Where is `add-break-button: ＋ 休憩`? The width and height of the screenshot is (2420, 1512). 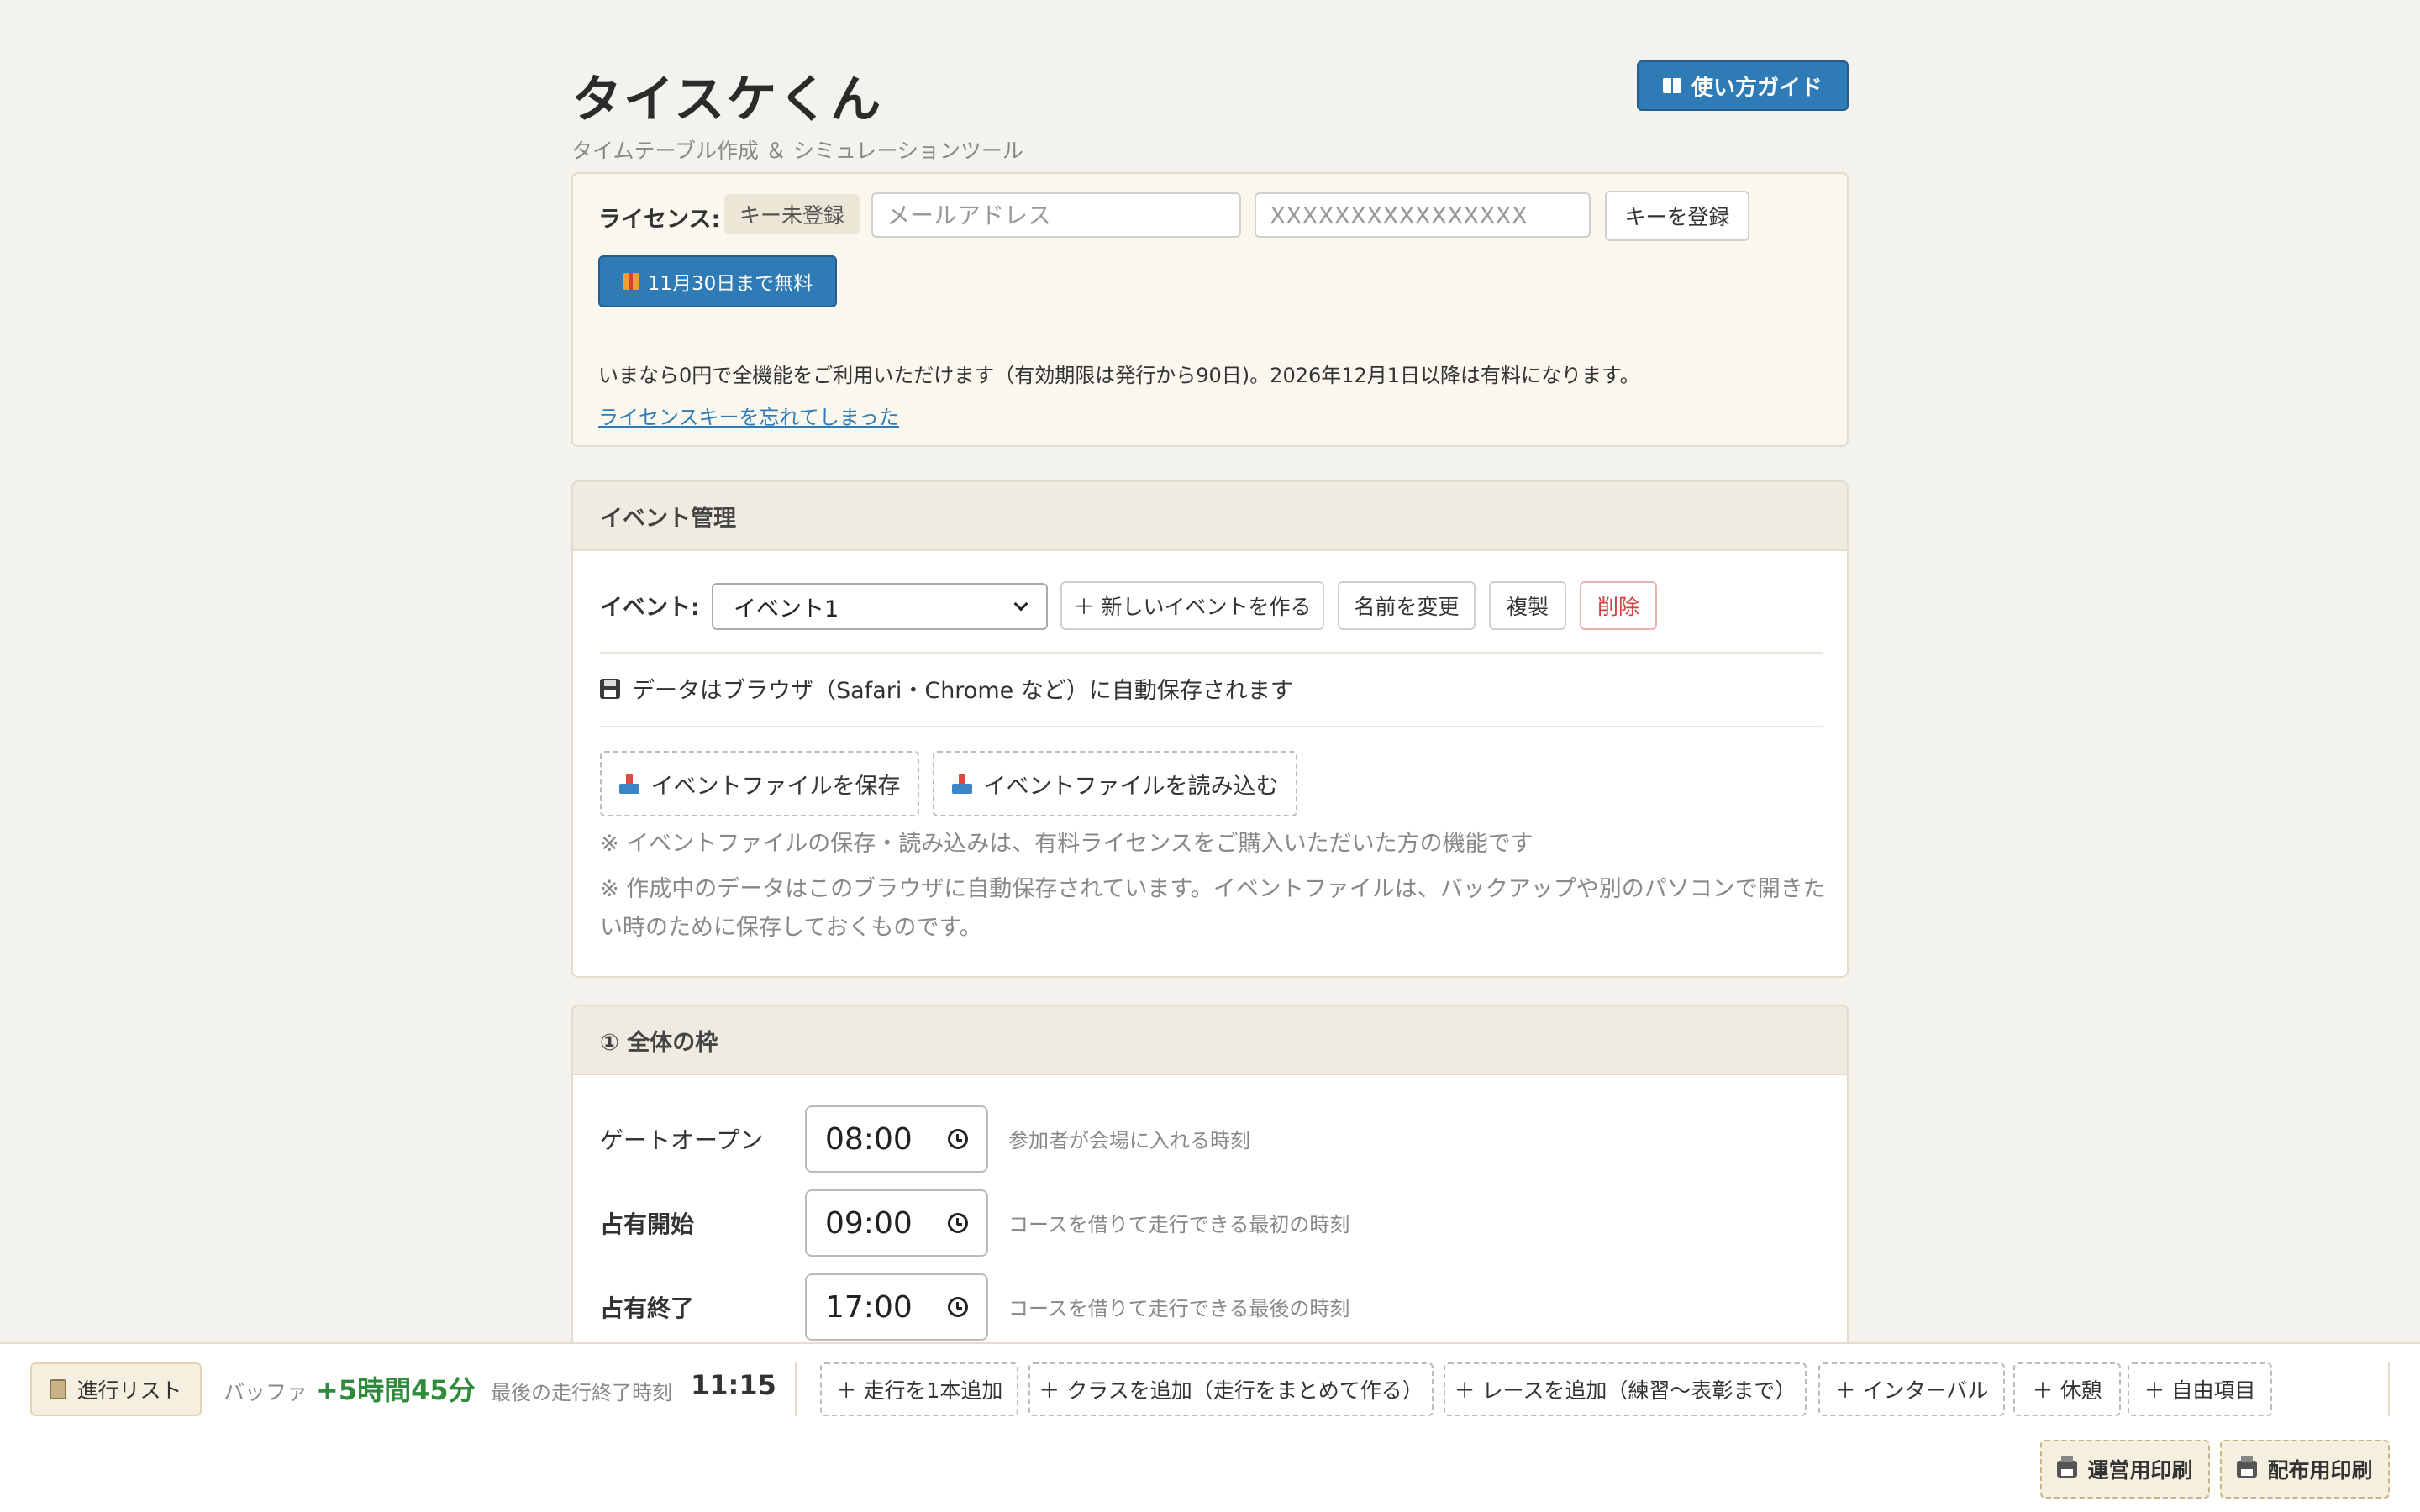
add-break-button: ＋ 休憩 is located at coordinates (2067, 1389).